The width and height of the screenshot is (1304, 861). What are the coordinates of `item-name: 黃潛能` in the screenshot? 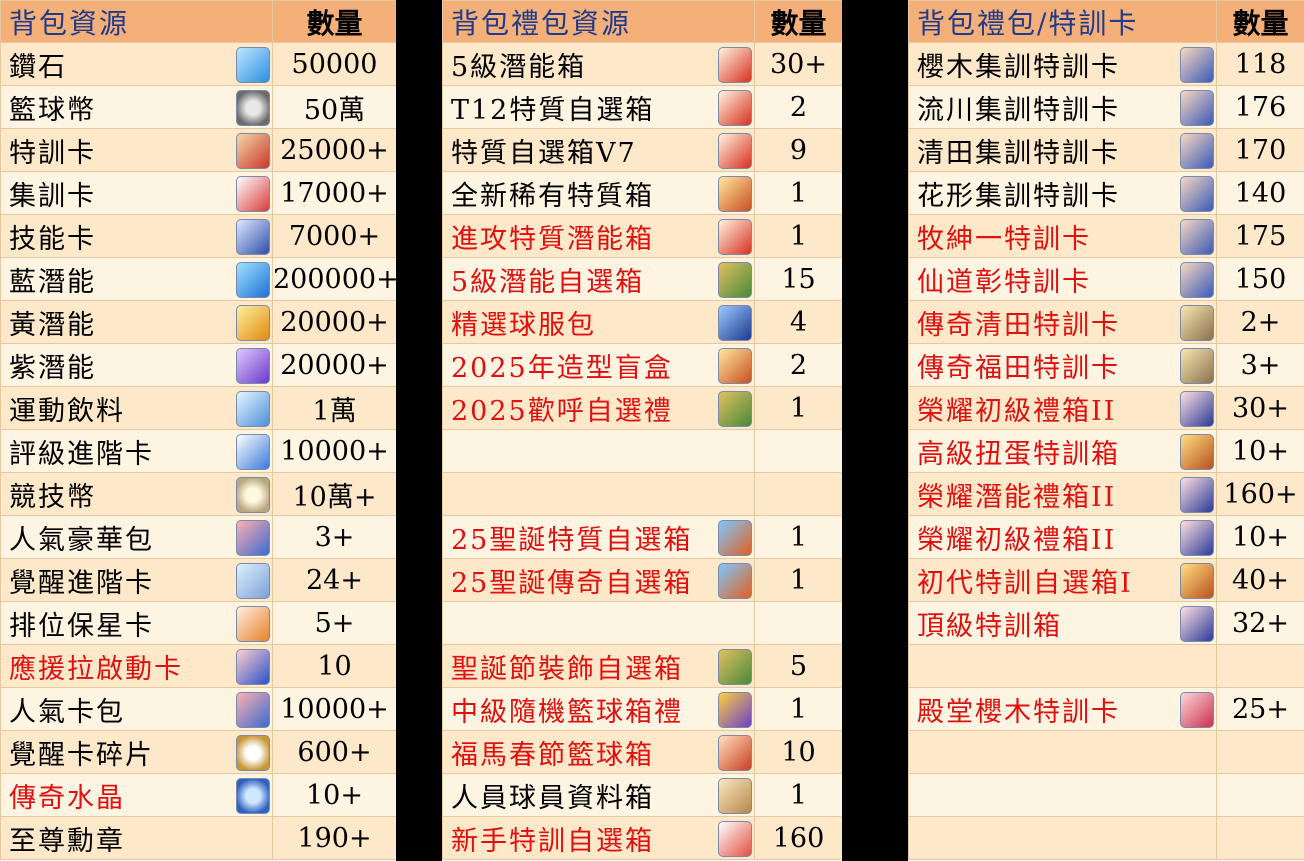 It's located at (52, 325).